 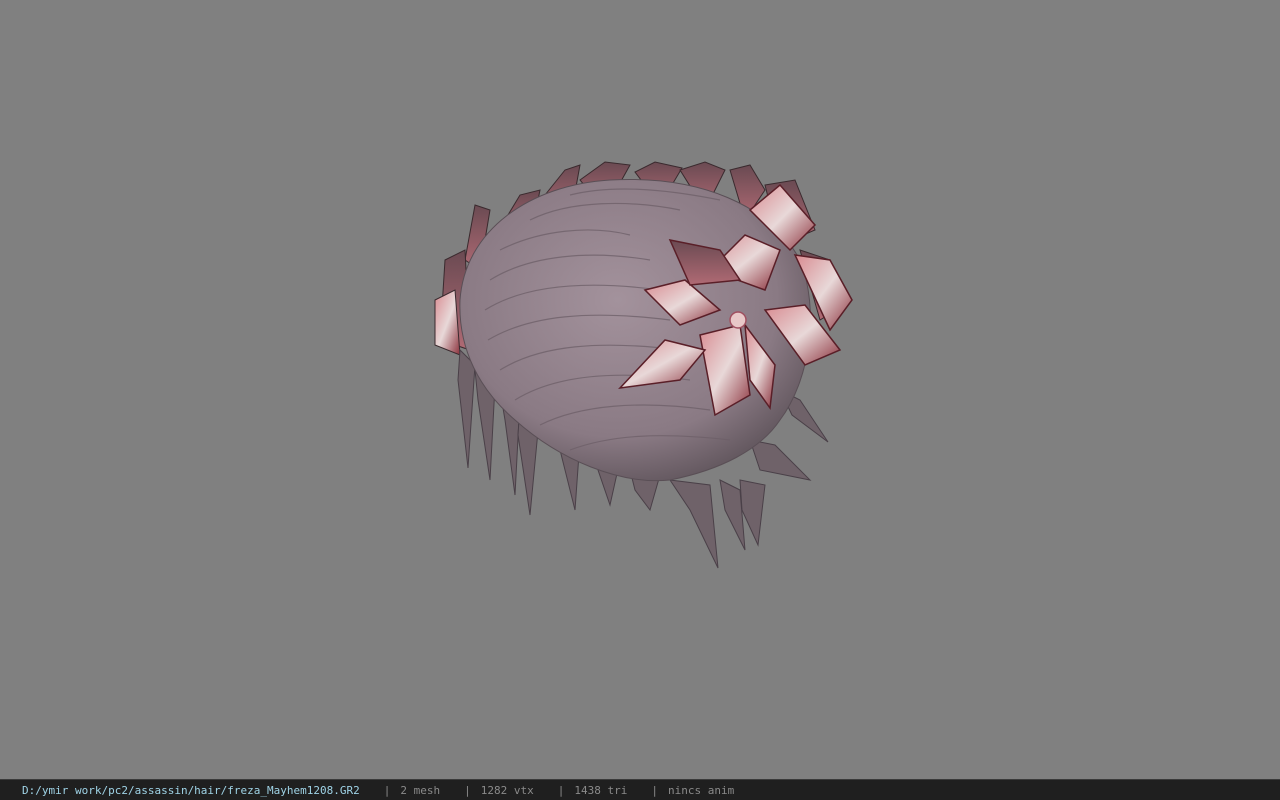 What do you see at coordinates (701, 790) in the screenshot?
I see `animation-status: nincs anim` at bounding box center [701, 790].